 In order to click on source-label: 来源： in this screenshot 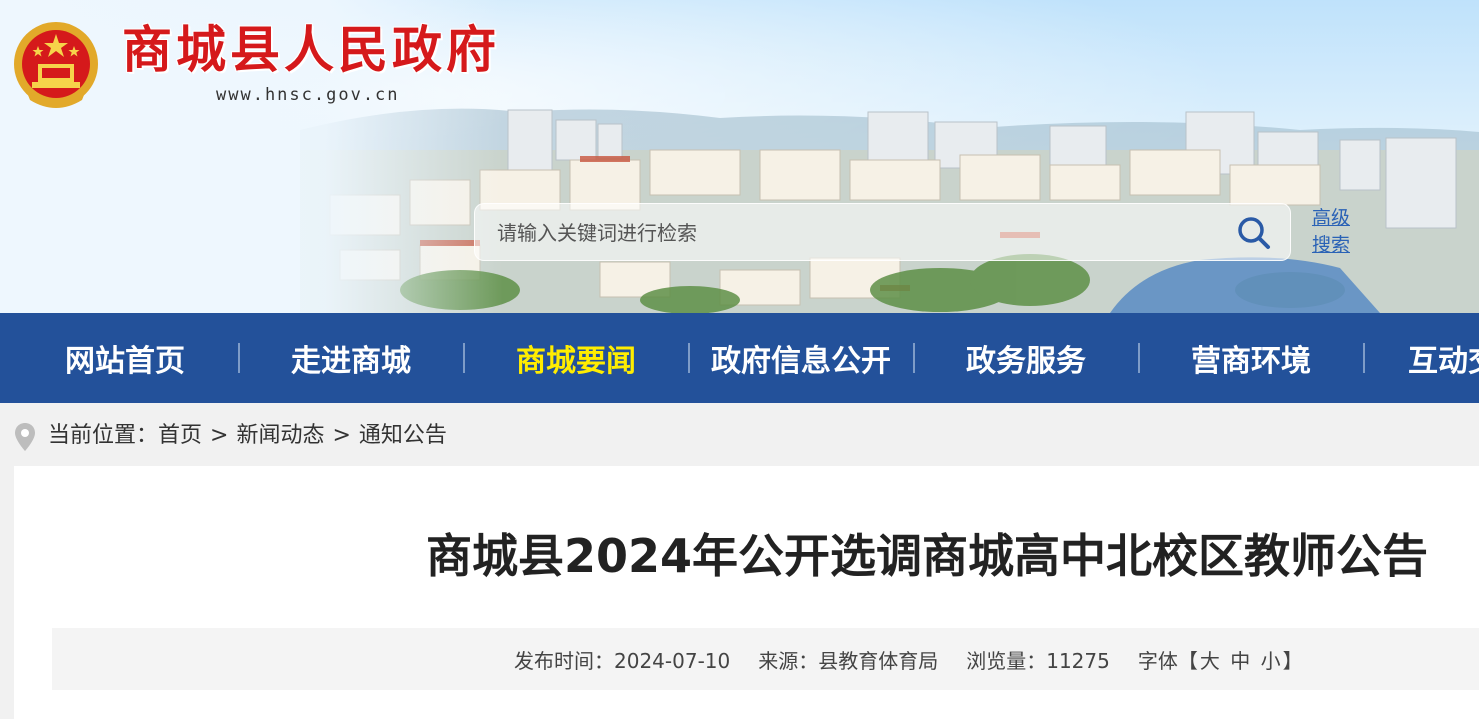, I will do `click(788, 660)`.